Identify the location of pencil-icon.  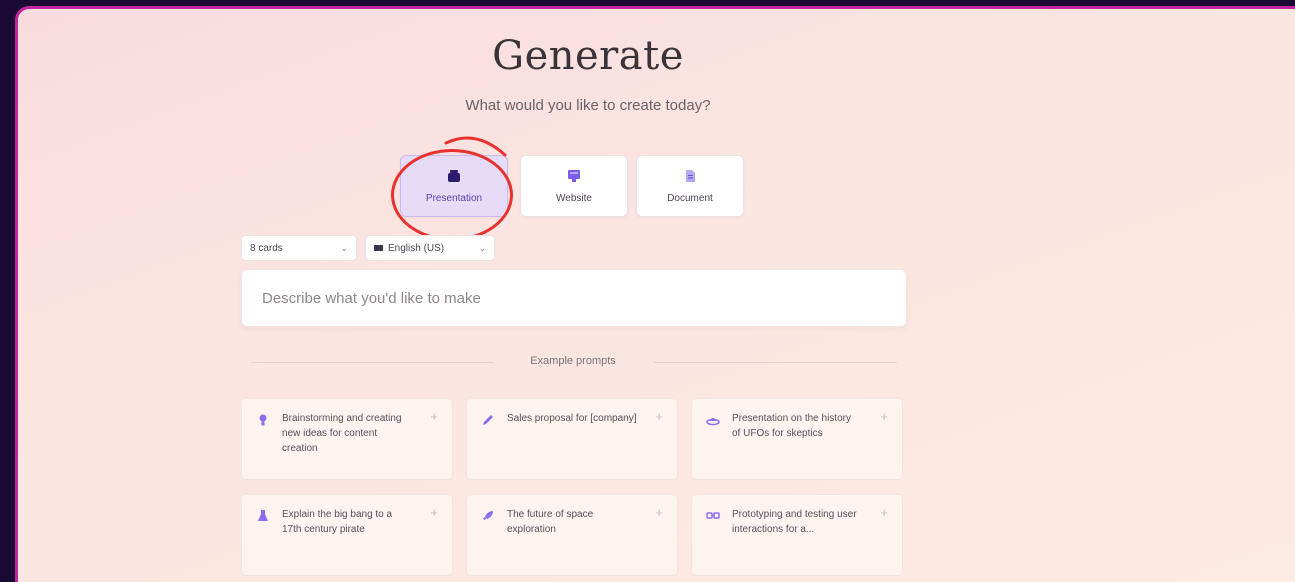
(488, 420).